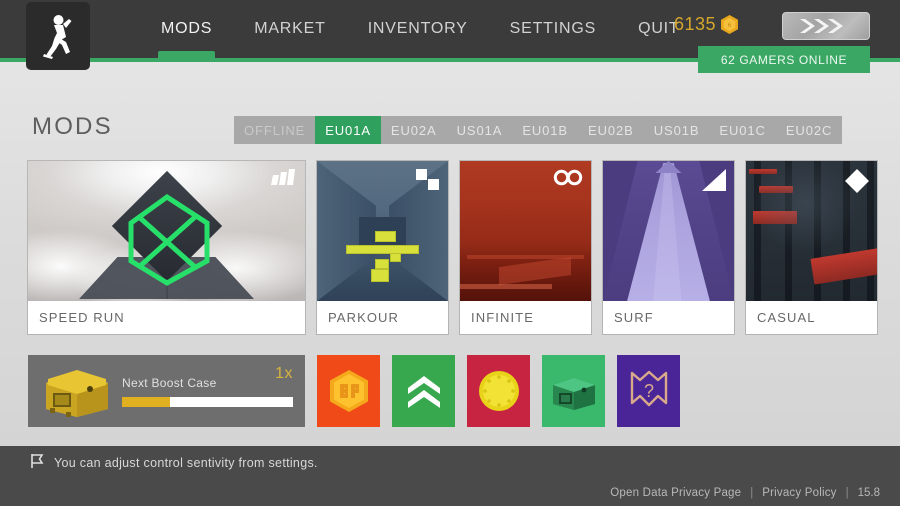 Image resolution: width=900 pixels, height=506 pixels. I want to click on mod-card-infinite: INFINITE, so click(525, 247).